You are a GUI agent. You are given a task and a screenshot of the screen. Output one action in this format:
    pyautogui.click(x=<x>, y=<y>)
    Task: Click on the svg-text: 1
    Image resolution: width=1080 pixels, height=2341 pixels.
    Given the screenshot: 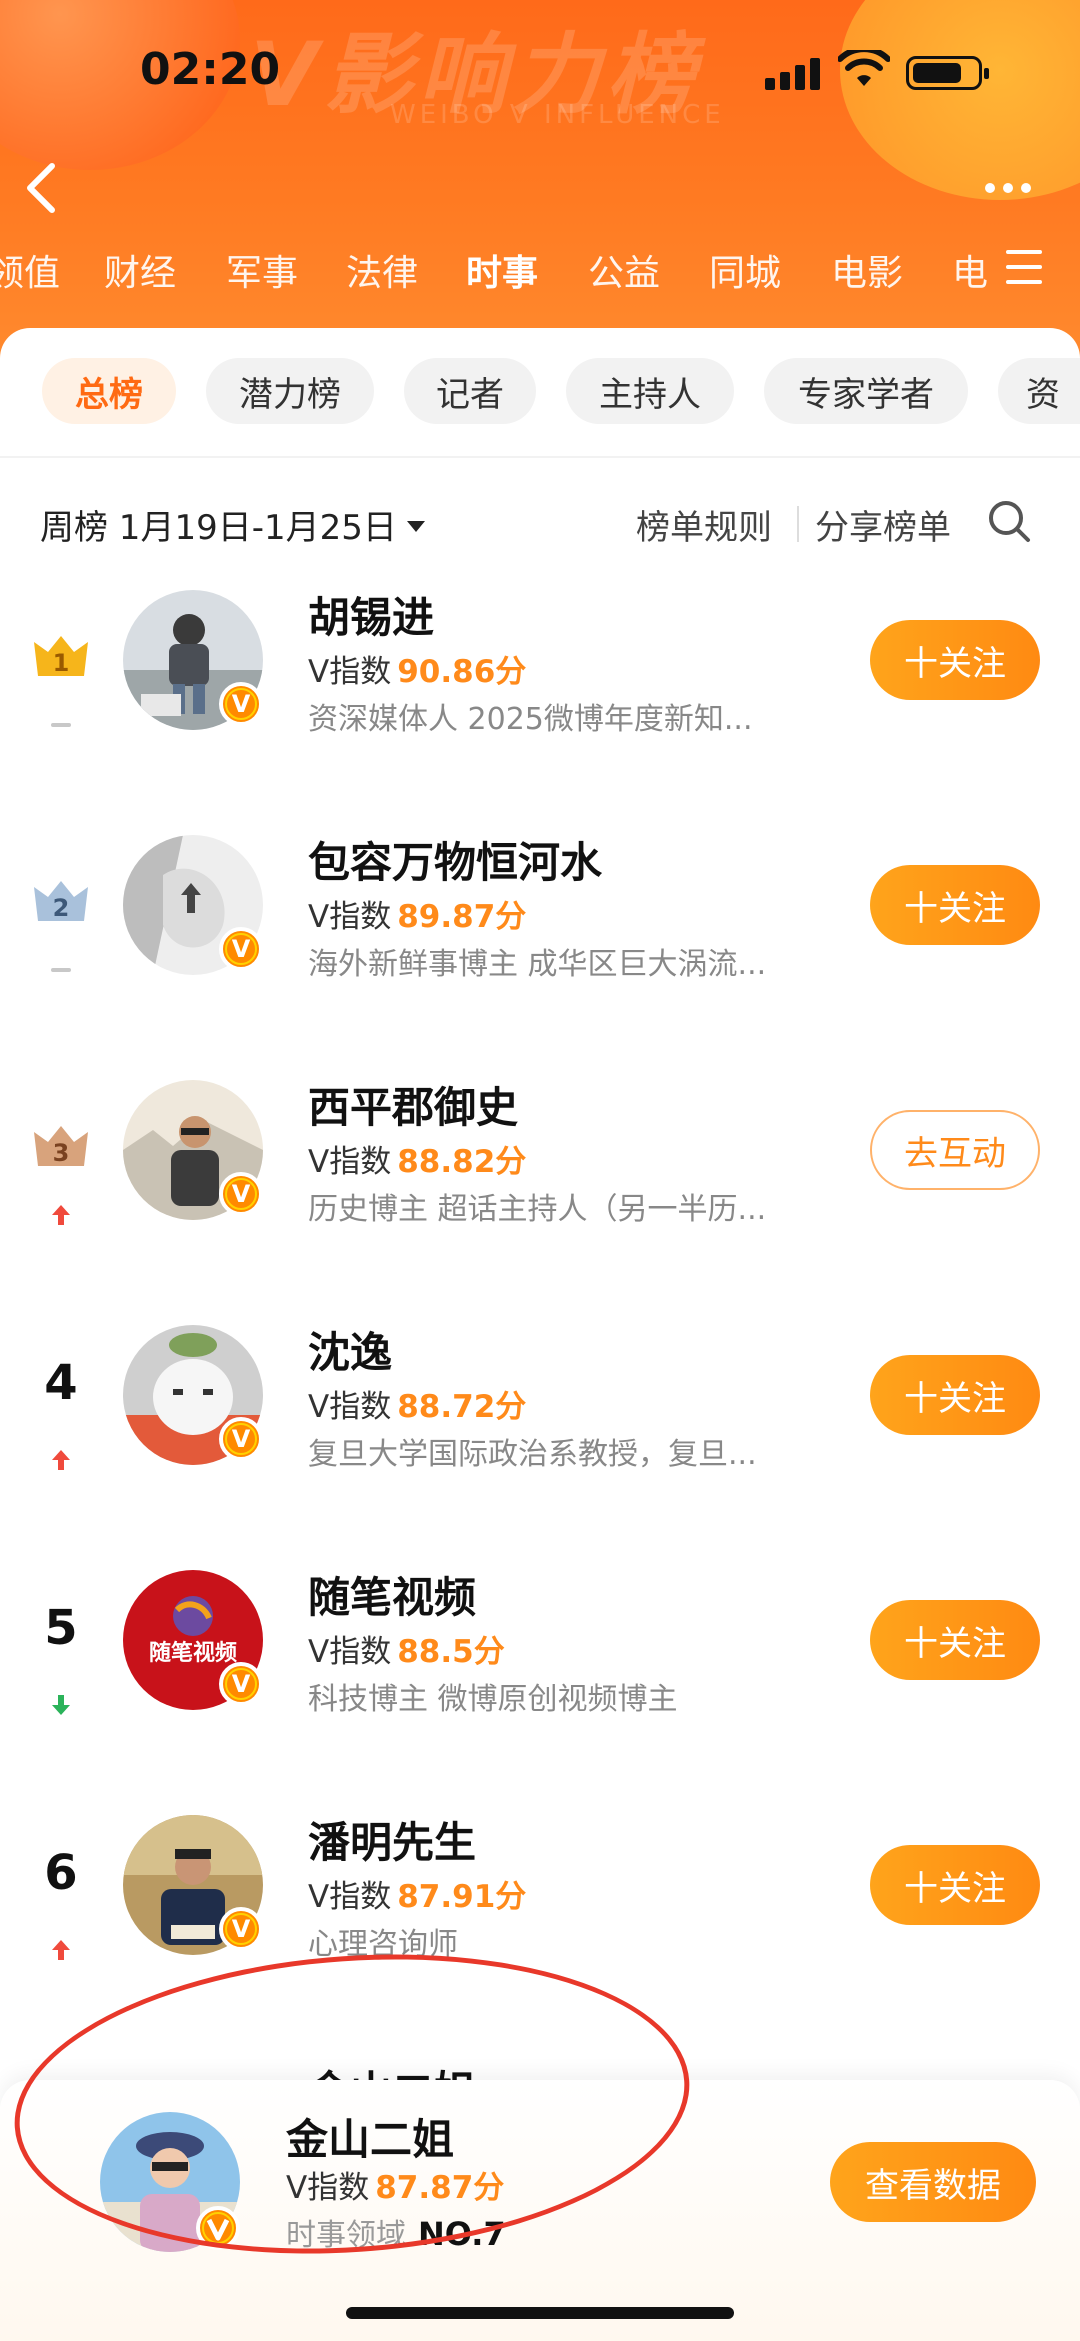 What is the action you would take?
    pyautogui.click(x=61, y=663)
    